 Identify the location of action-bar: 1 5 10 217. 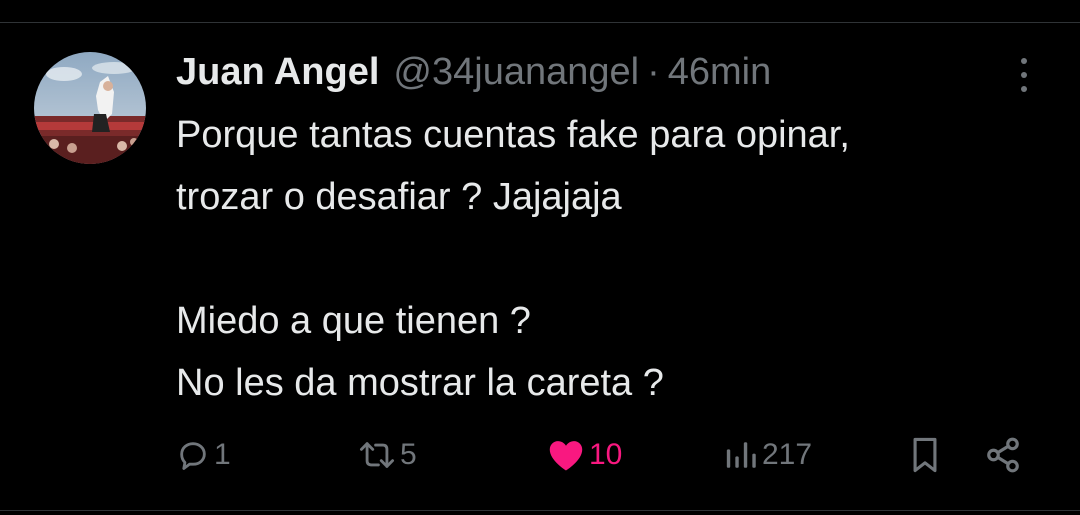
(540, 455).